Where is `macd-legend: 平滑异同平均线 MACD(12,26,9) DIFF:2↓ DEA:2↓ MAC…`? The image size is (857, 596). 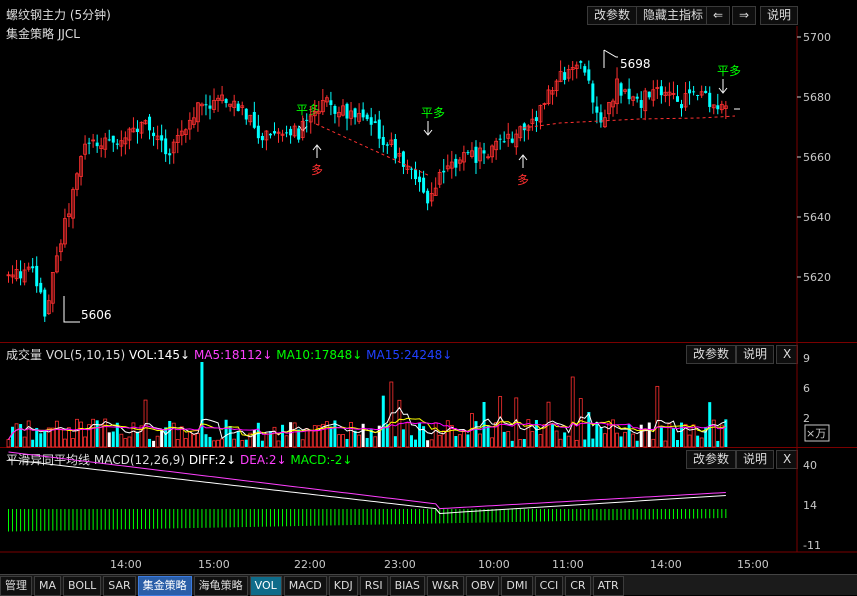
macd-legend: 平滑异同平均线 MACD(12,26,9) DIFF:2↓ DEA:2↓ MAC… is located at coordinates (179, 459).